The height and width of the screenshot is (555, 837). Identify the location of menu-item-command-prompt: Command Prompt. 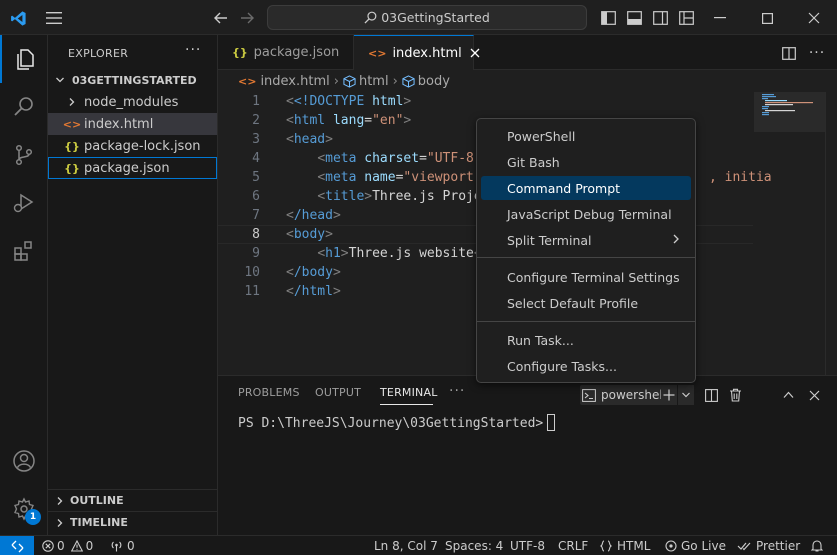
(586, 188).